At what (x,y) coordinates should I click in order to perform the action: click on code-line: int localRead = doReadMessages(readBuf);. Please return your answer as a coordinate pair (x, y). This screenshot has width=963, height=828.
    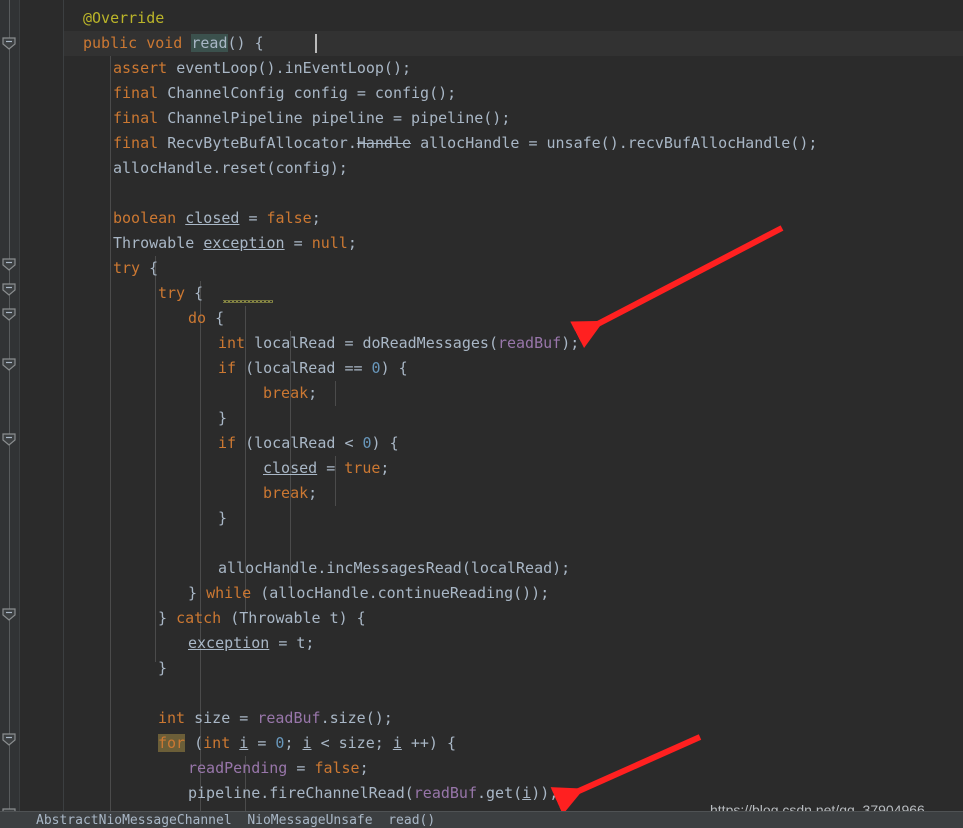
    Looking at the image, I should click on (398, 343).